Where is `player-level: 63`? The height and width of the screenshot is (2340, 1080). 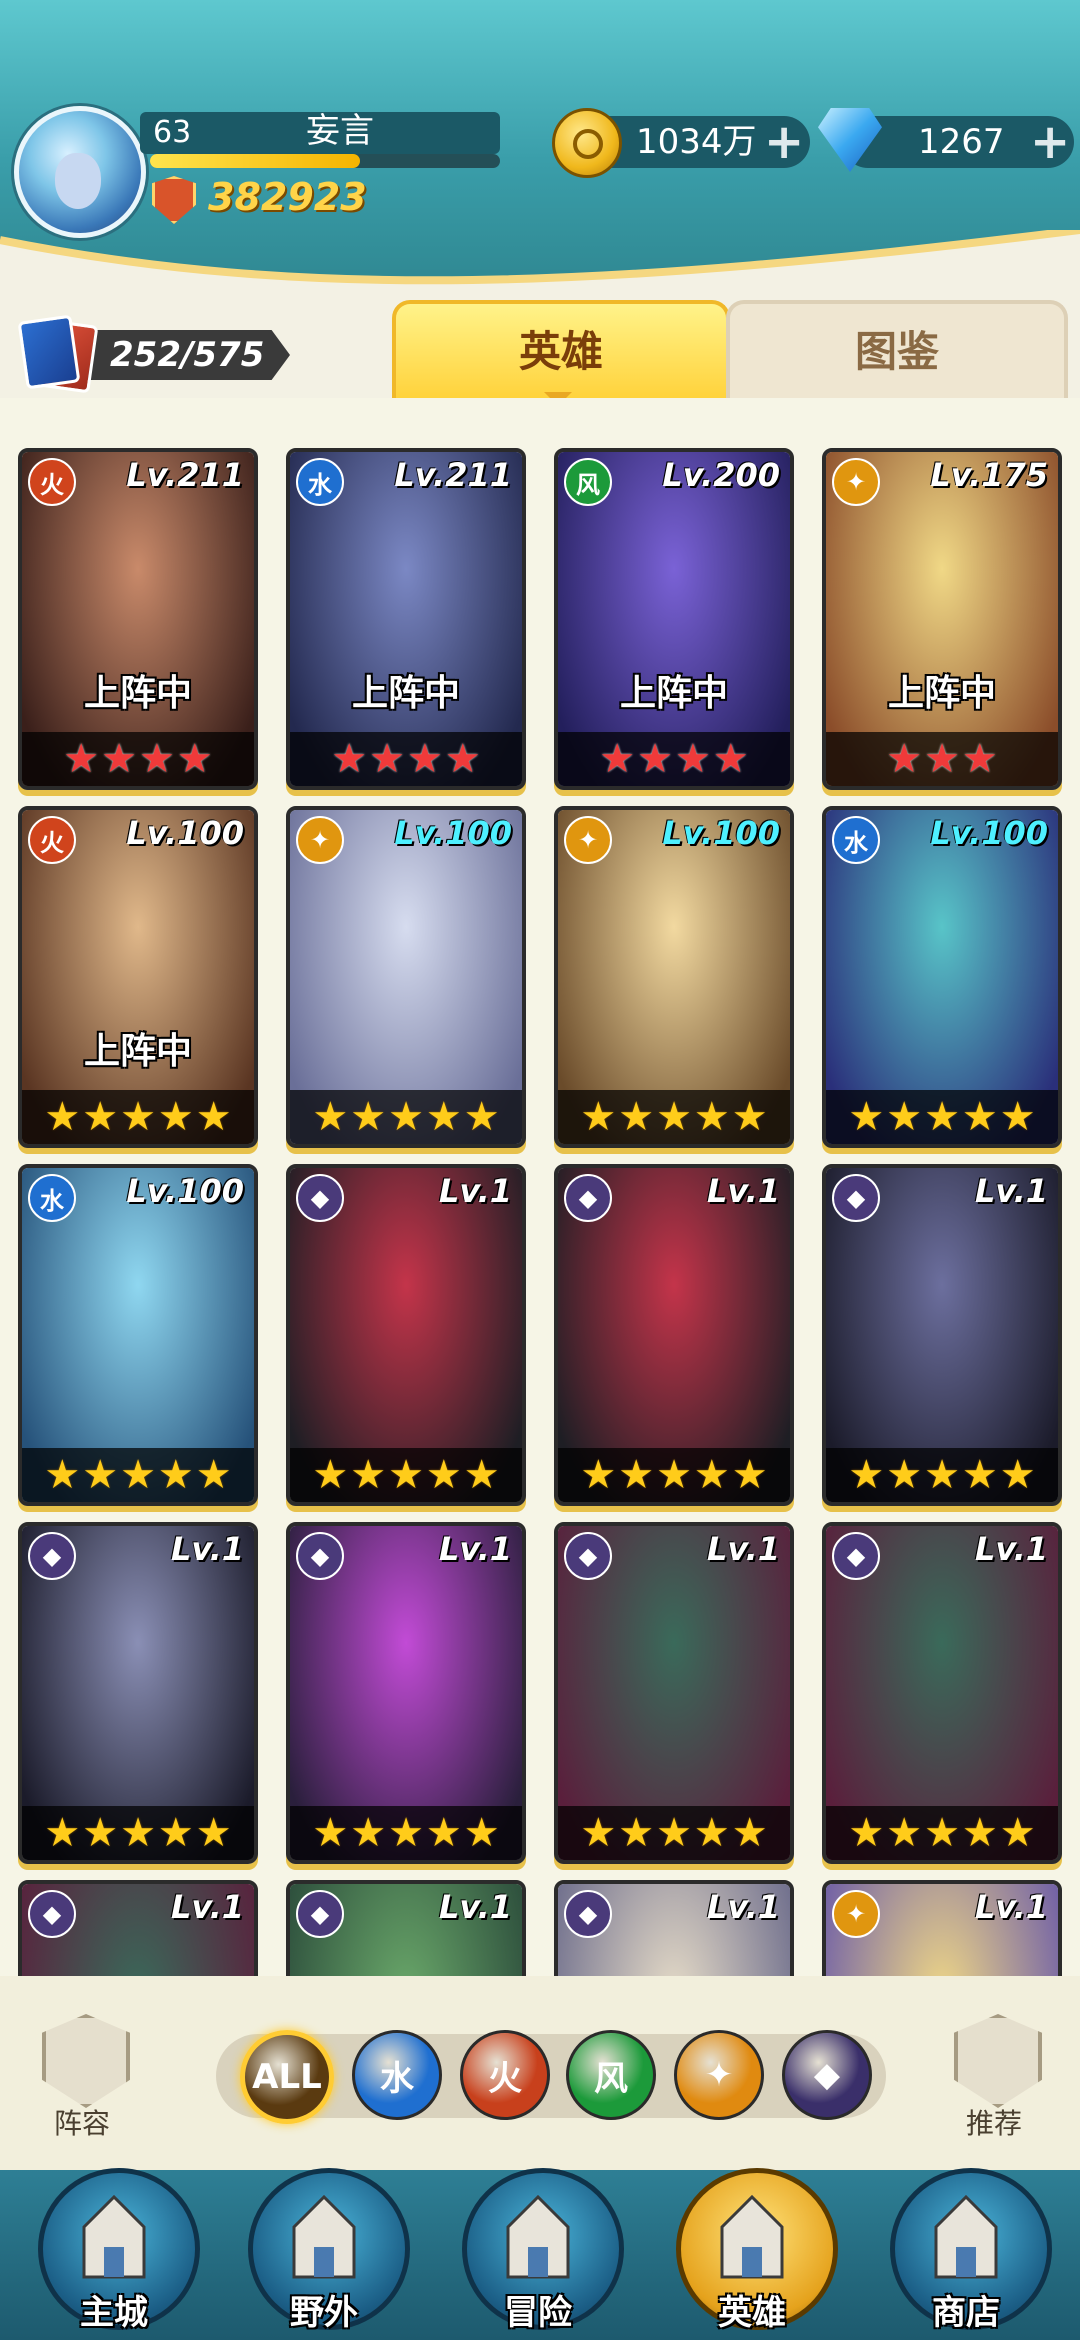
player-level: 63 is located at coordinates (172, 132).